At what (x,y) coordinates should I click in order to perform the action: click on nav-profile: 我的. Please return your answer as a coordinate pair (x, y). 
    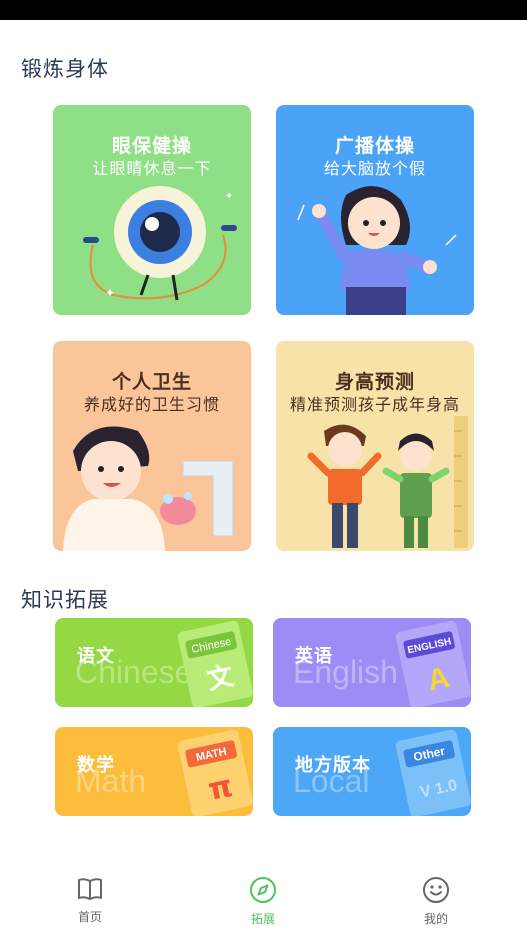
    Looking at the image, I should click on (436, 901).